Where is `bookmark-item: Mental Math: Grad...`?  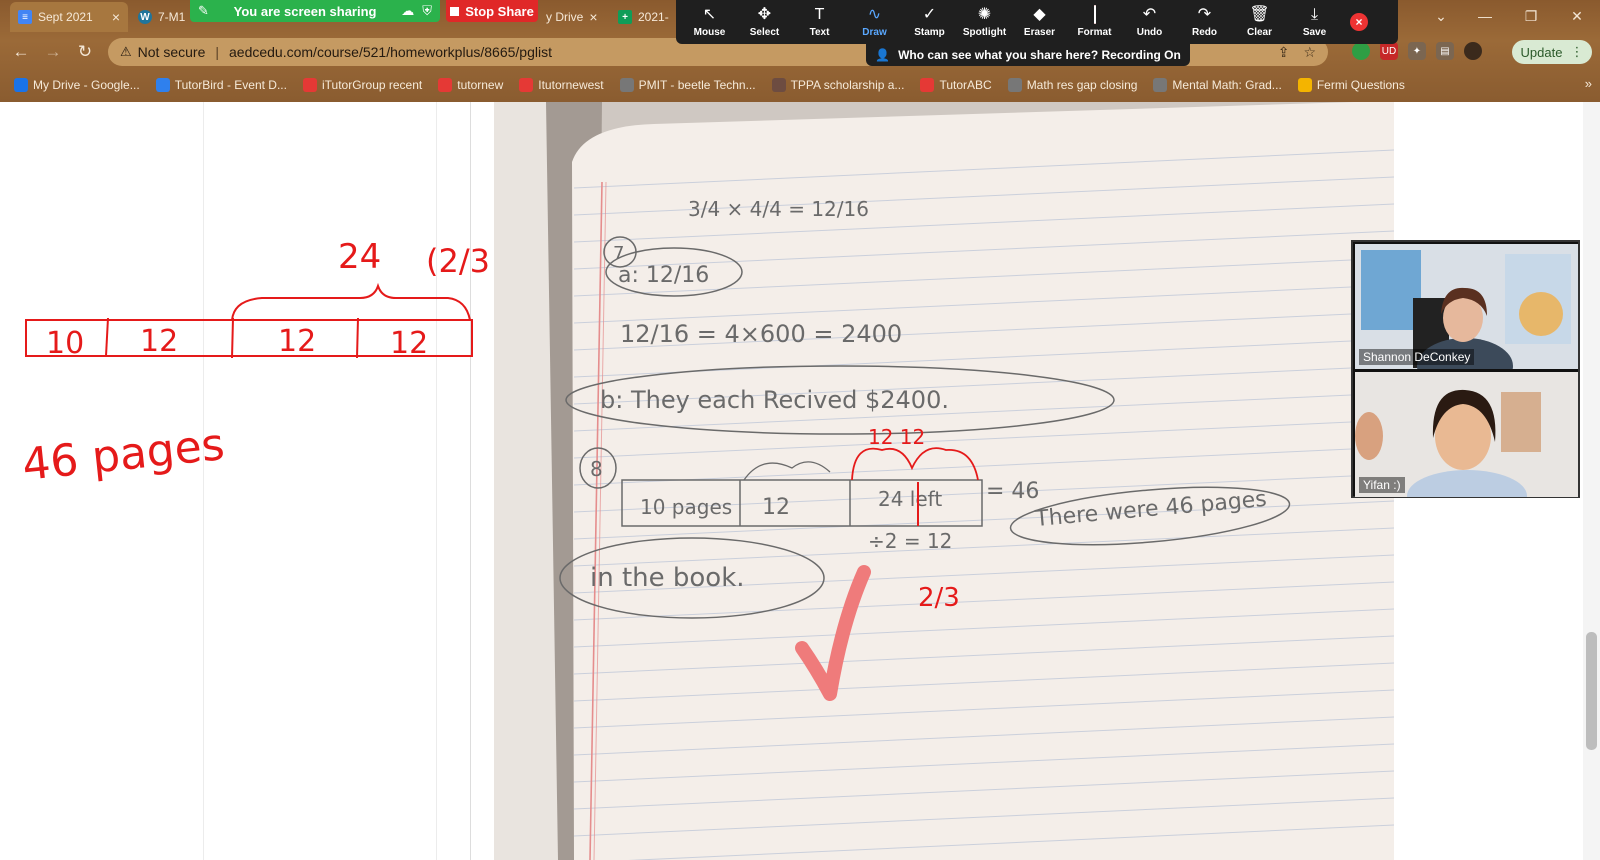
bookmark-item: Mental Math: Grad... is located at coordinates (1217, 85).